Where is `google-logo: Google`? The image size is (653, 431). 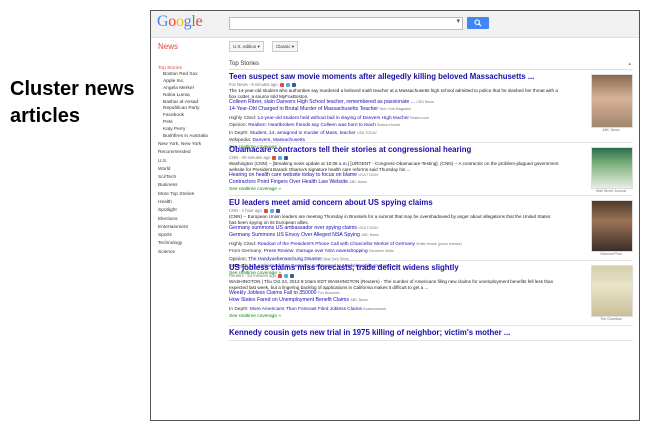 google-logo: Google is located at coordinates (180, 22).